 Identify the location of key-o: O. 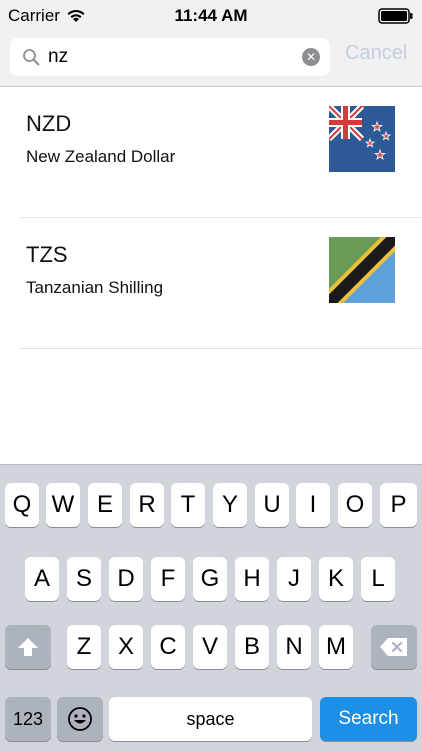
(355, 505).